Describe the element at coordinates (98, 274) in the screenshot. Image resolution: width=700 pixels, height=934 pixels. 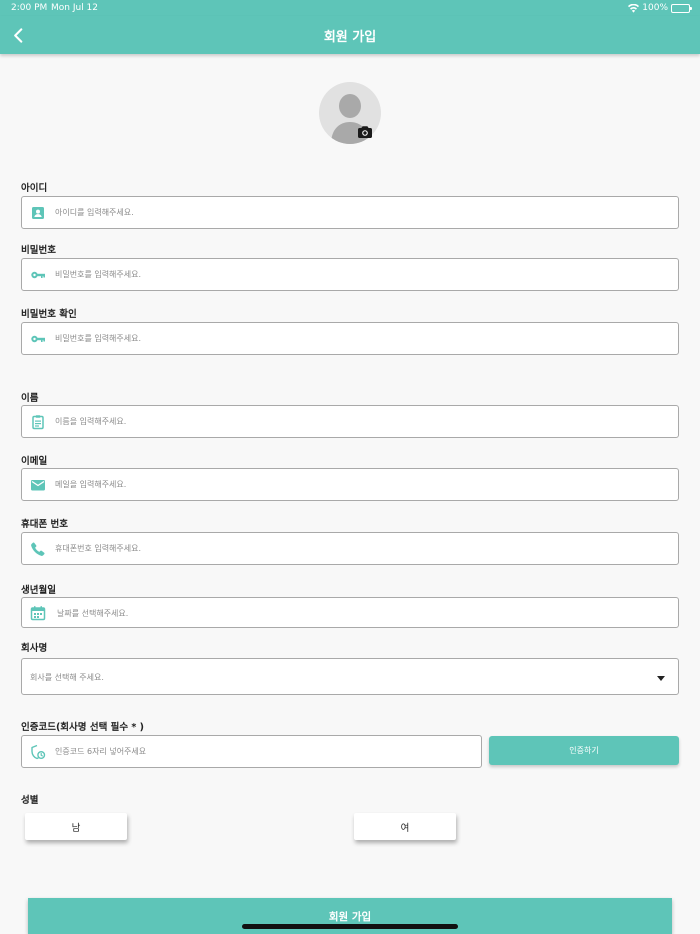
I see `password-placeholder: 비밀번호를 입력해주세요.` at that location.